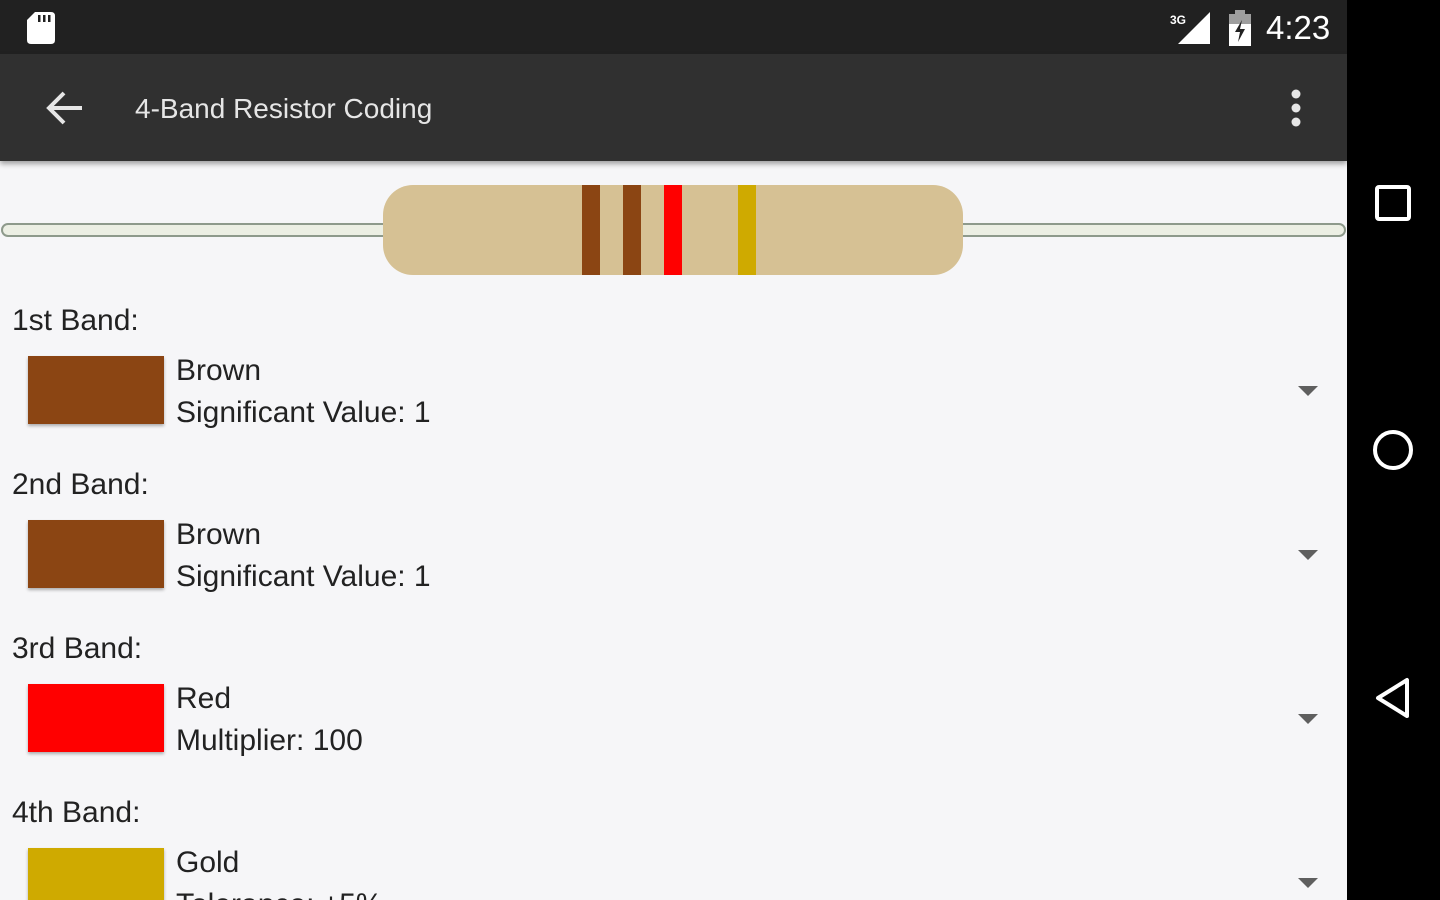  I want to click on band-1-selector: Brown Significant Value: 1, so click(673, 400).